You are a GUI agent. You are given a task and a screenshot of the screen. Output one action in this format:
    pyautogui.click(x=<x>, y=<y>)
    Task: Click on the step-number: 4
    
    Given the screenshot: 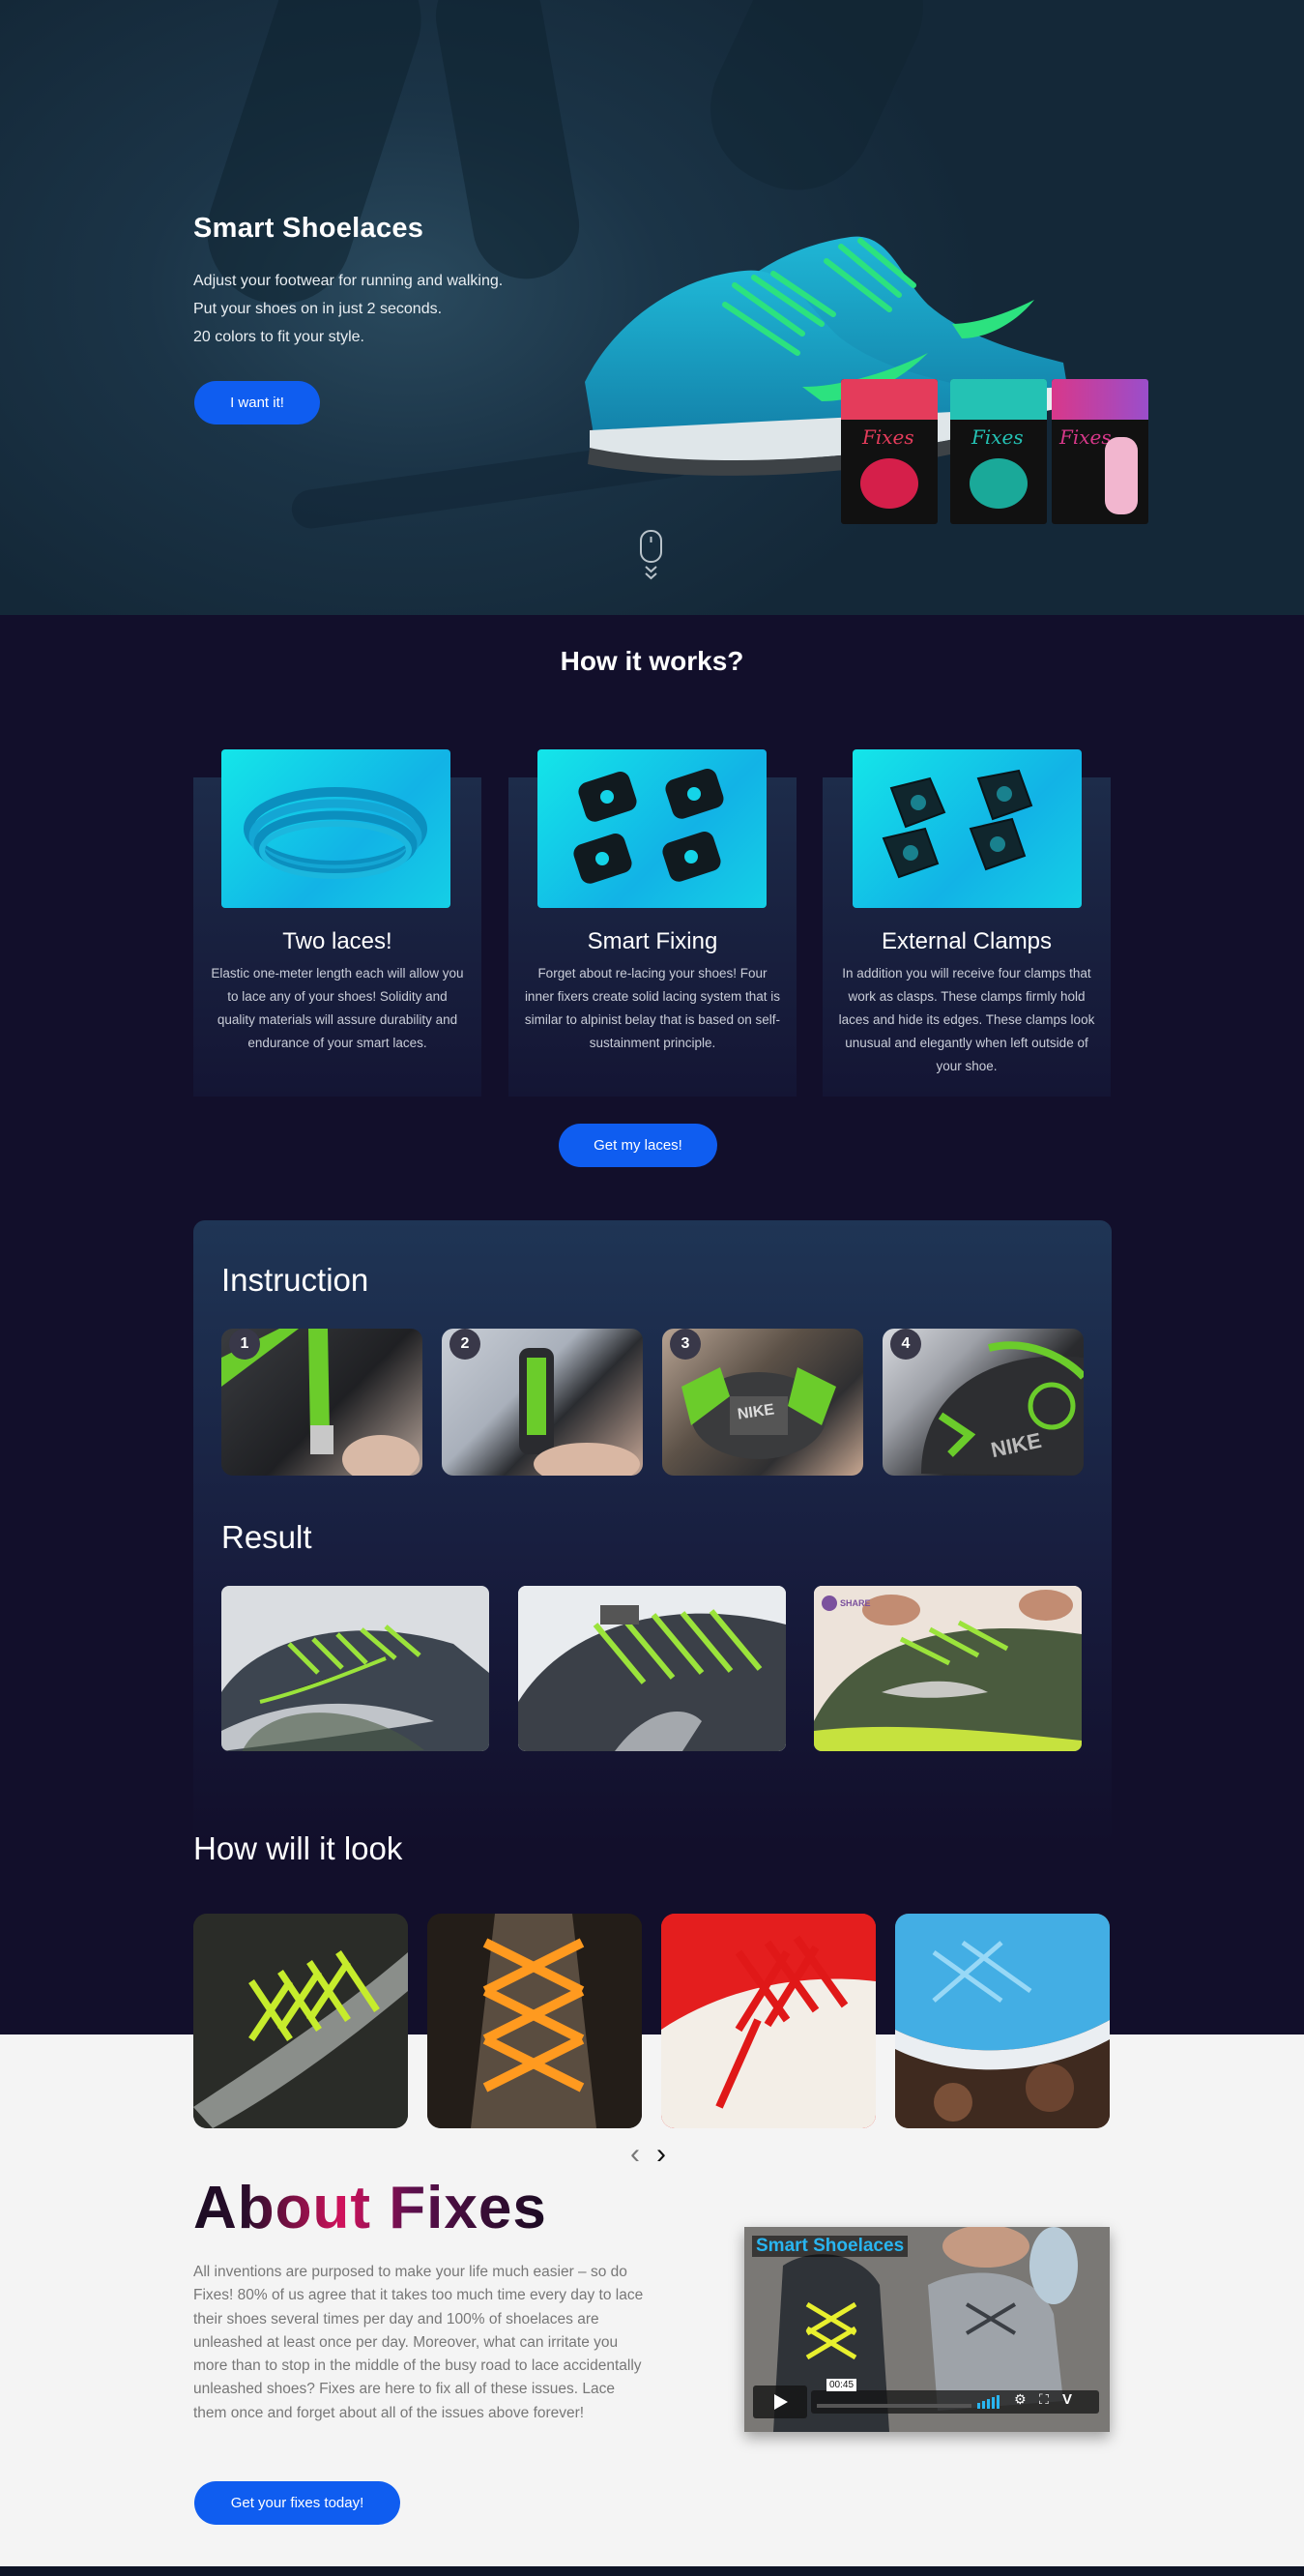 What is the action you would take?
    pyautogui.click(x=905, y=1344)
    